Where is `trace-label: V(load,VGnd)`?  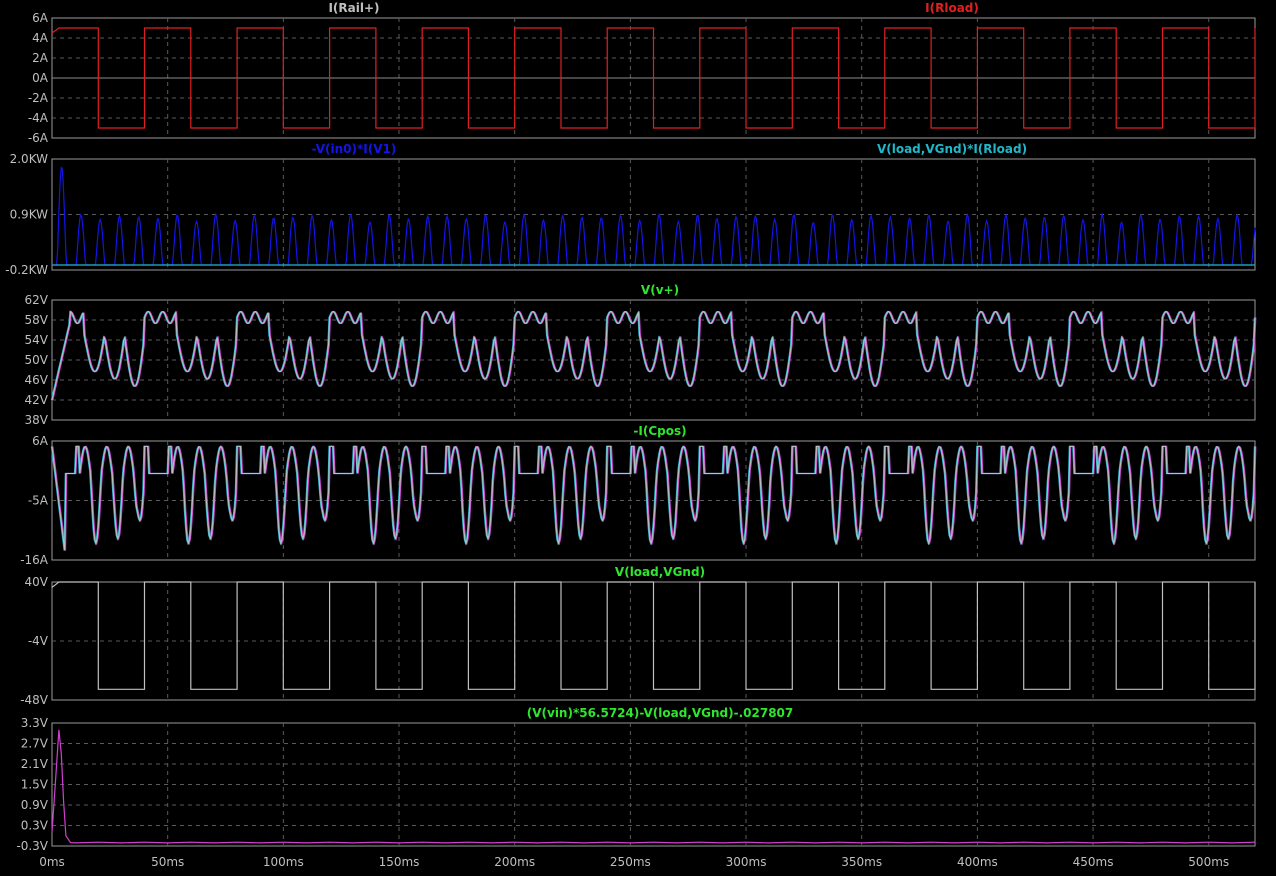 trace-label: V(load,VGnd) is located at coordinates (660, 572).